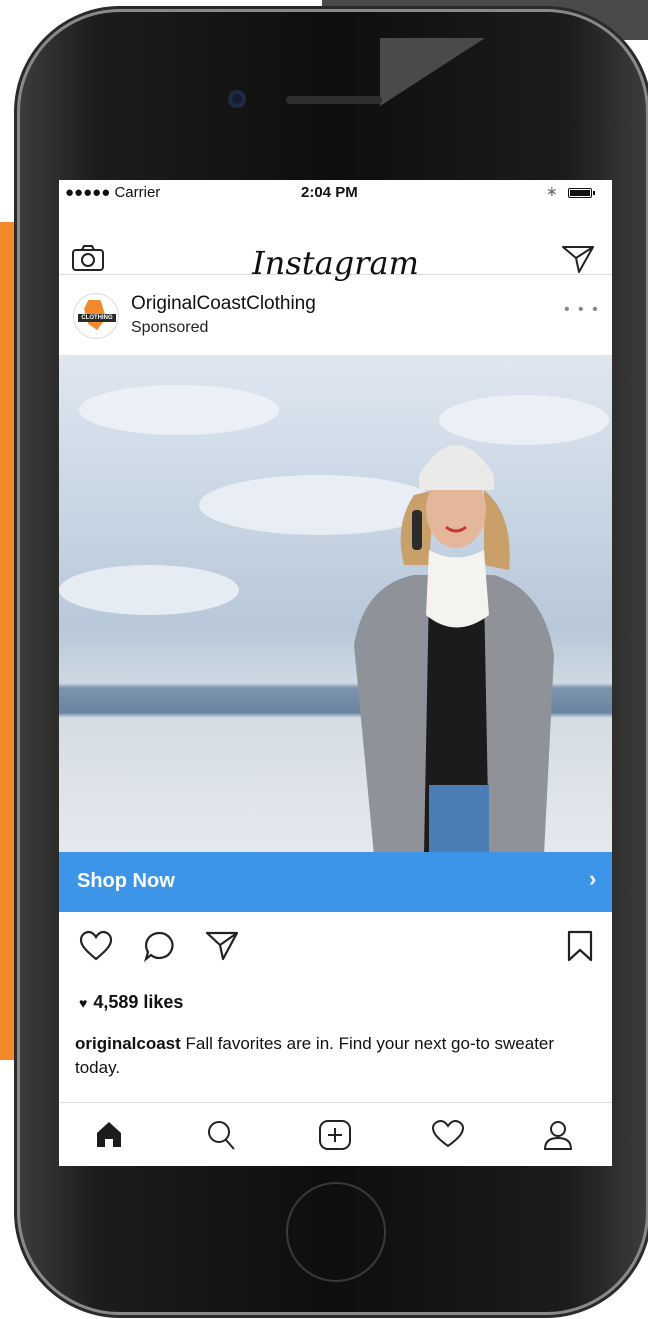 This screenshot has width=648, height=1319. I want to click on sponsored-label: Sponsored, so click(170, 327).